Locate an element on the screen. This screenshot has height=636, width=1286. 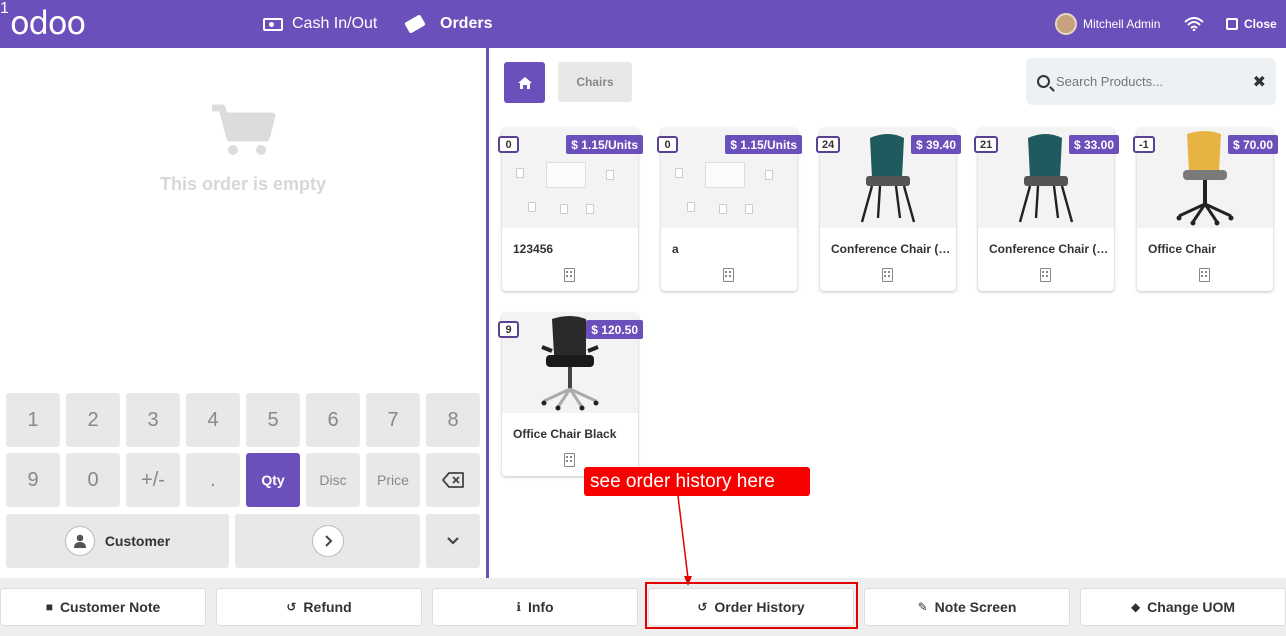
customer-button: Customer is located at coordinates (117, 541).